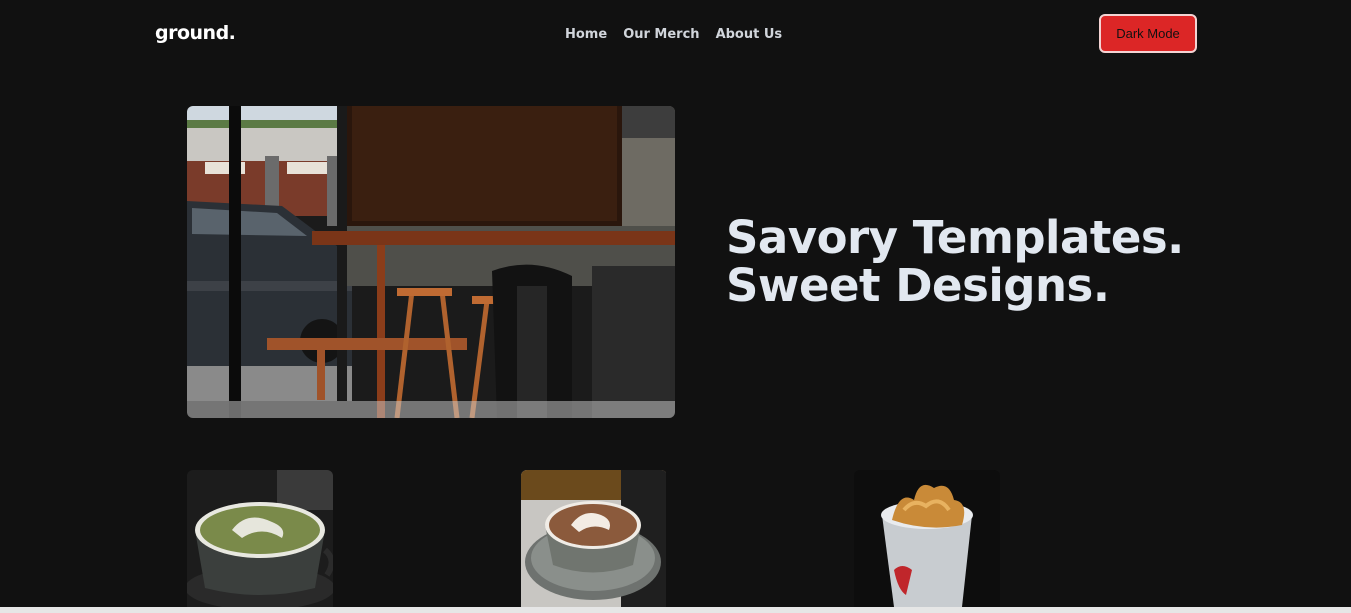  I want to click on nav-links: Home Our Merch About Us, so click(673, 34).